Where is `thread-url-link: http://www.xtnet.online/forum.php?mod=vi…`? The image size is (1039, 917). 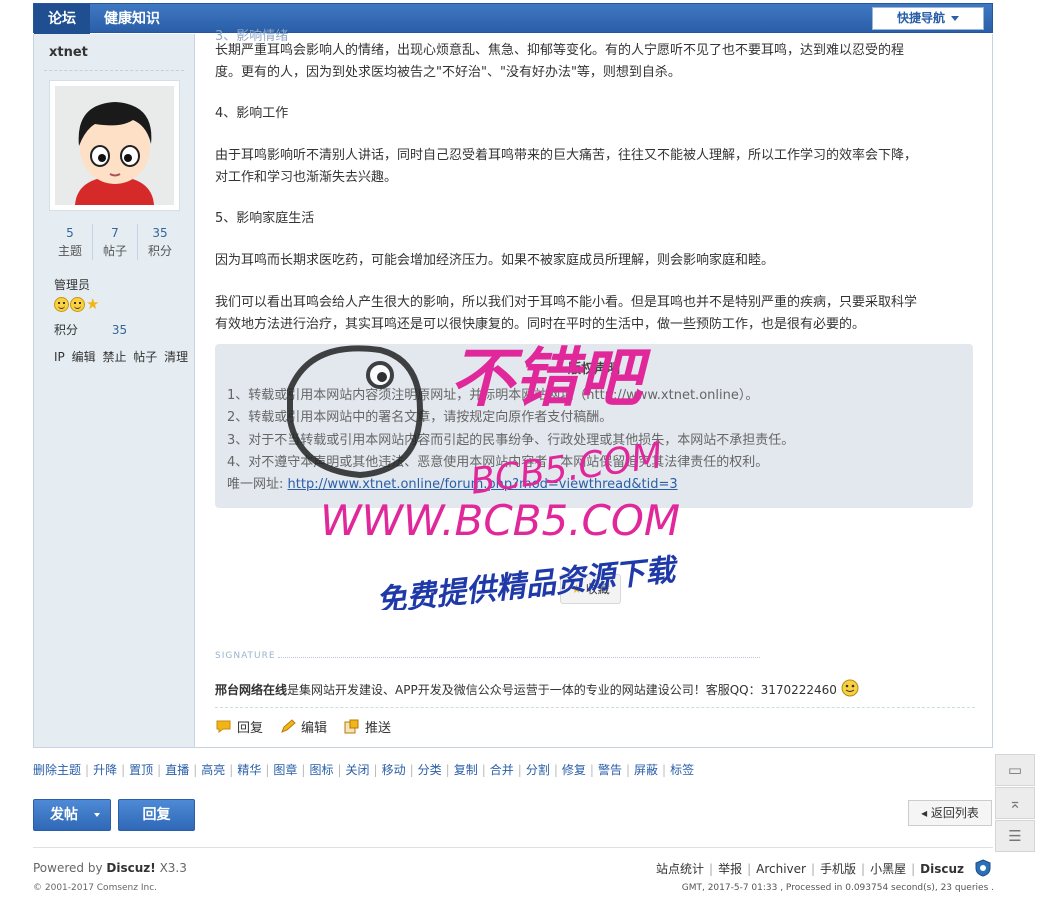 thread-url-link: http://www.xtnet.online/forum.php?mod=vi… is located at coordinates (483, 484).